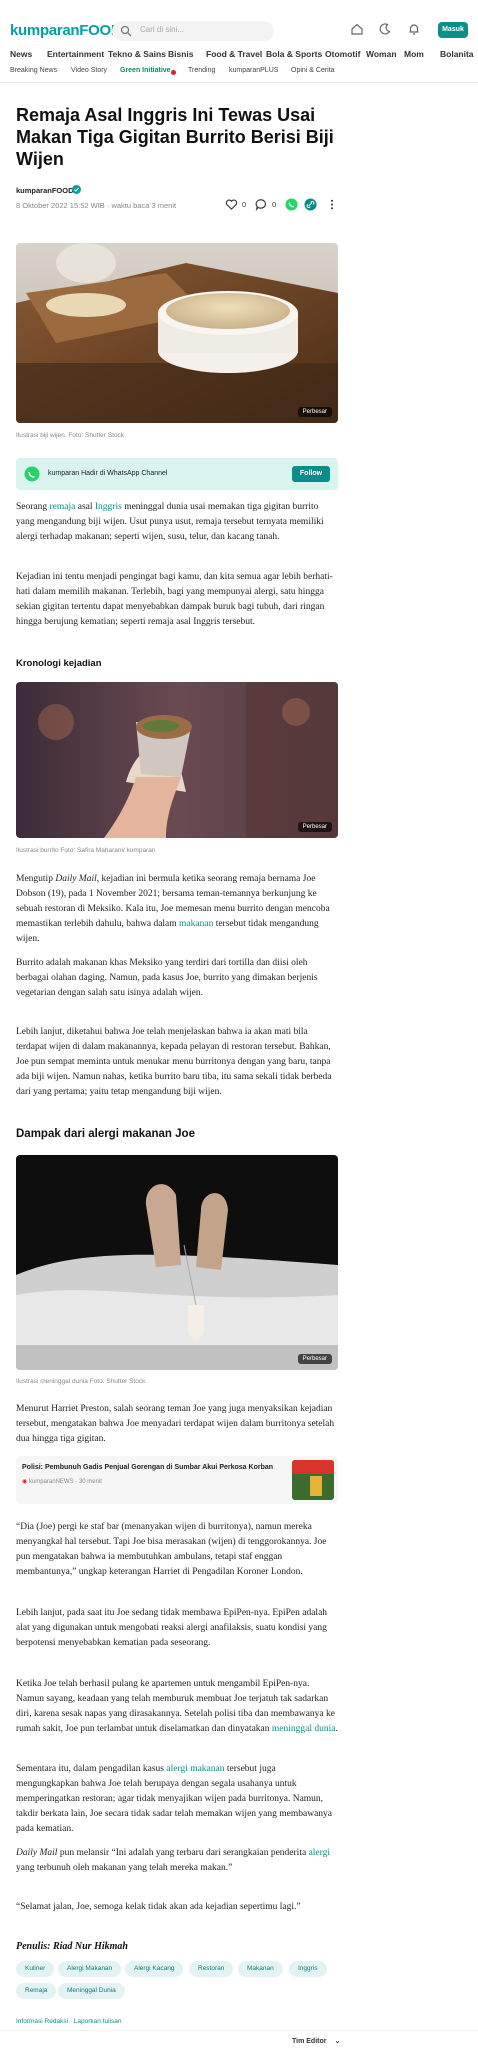  What do you see at coordinates (239, 82) in the screenshot?
I see `nav-divider` at bounding box center [239, 82].